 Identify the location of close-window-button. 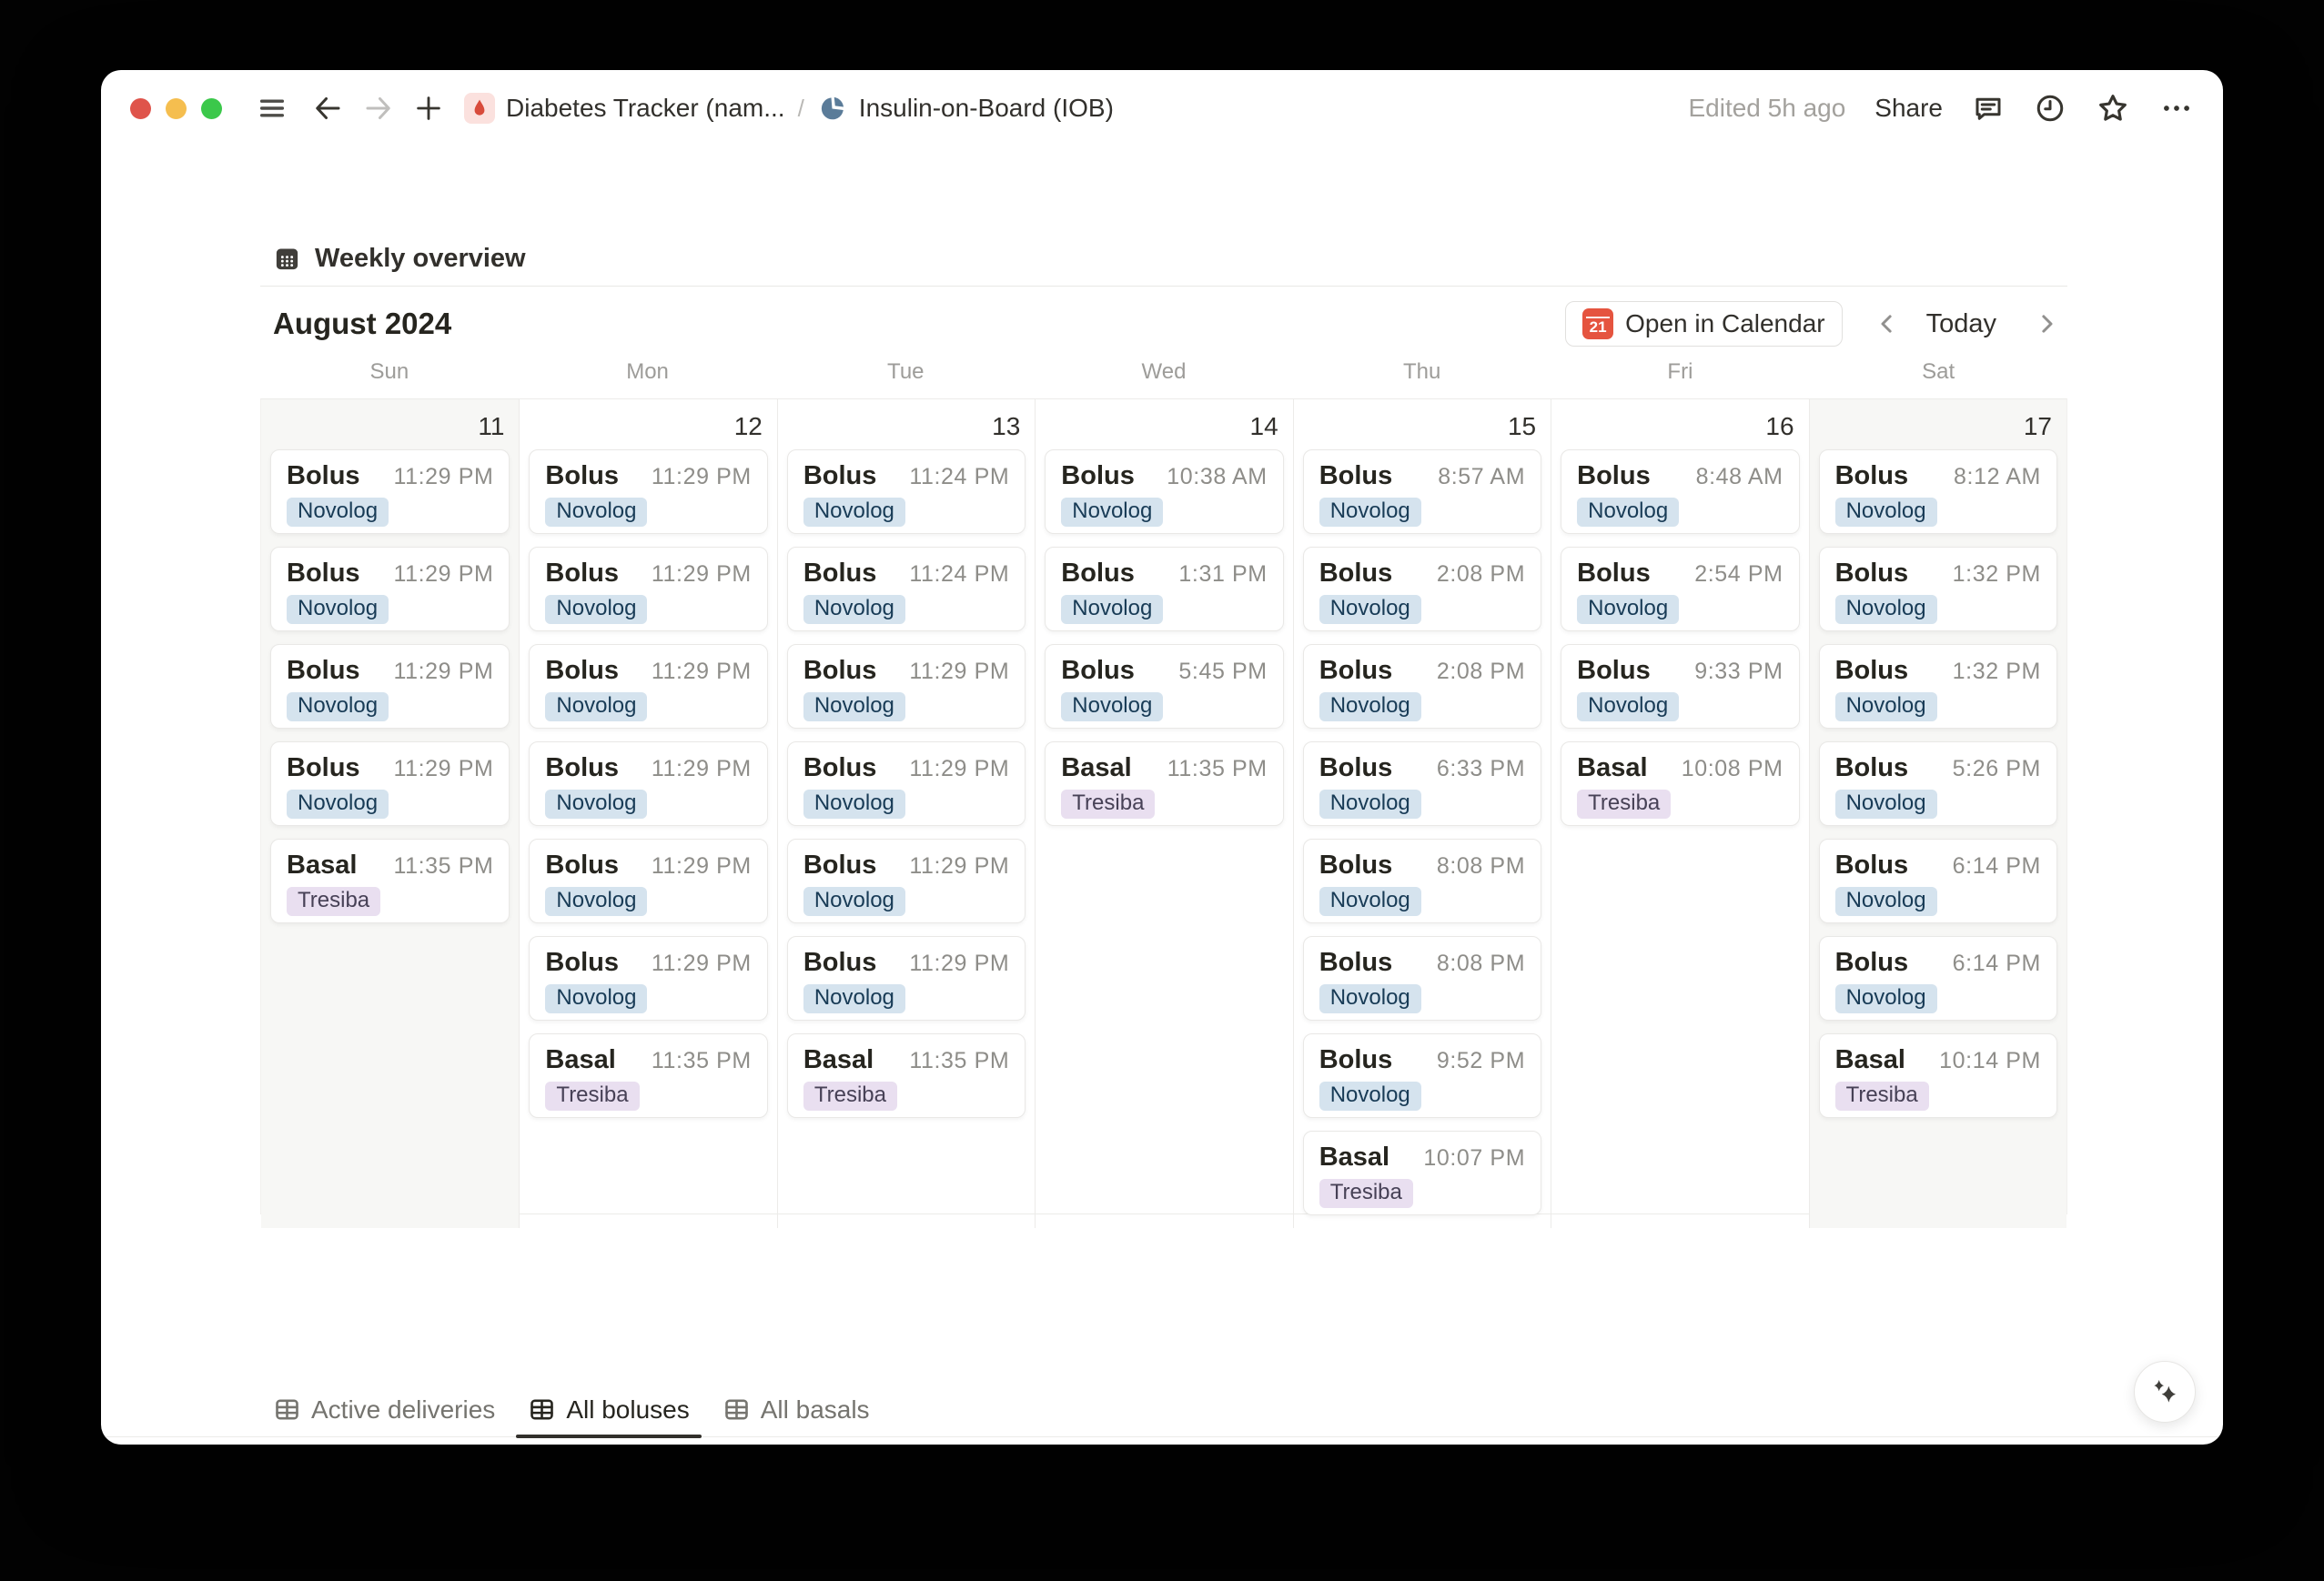
(140, 108).